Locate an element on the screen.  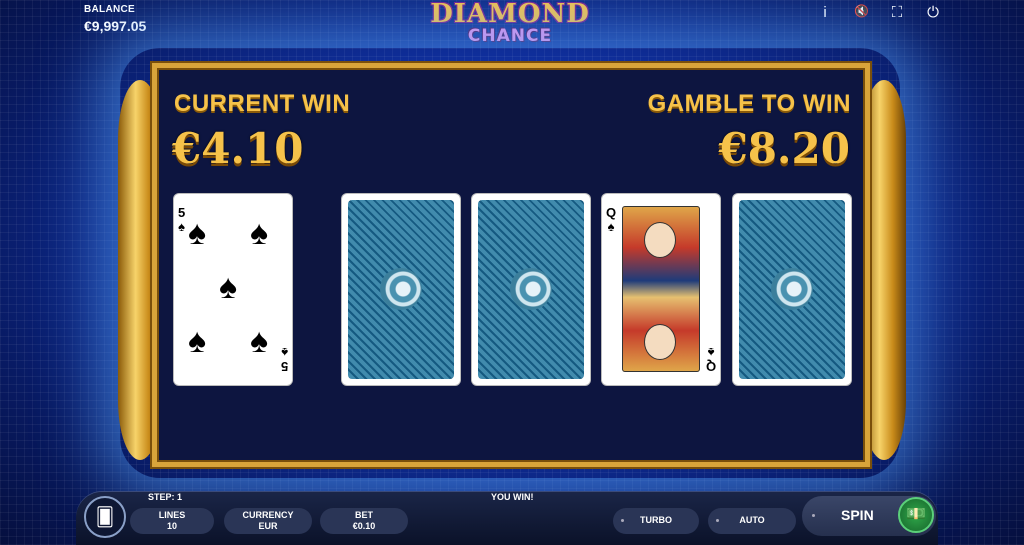
currency-label: CURRENCY is located at coordinates (268, 515).